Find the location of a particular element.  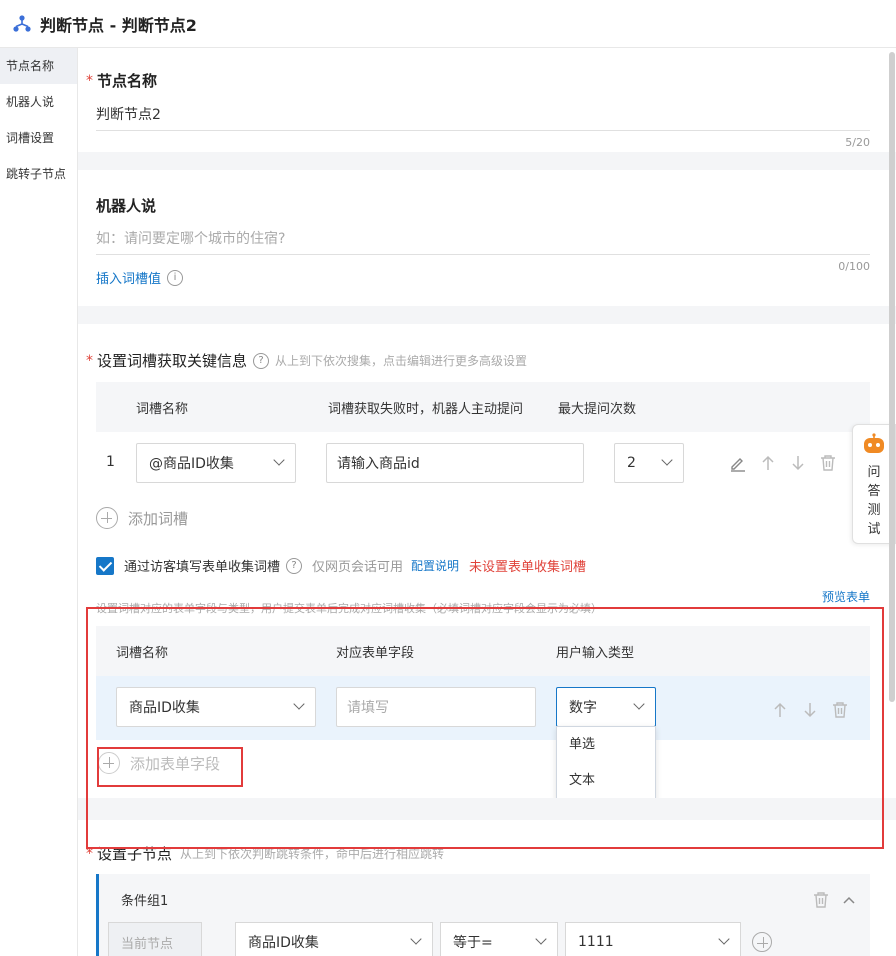

node-name-label: 节点名称 is located at coordinates (127, 81).